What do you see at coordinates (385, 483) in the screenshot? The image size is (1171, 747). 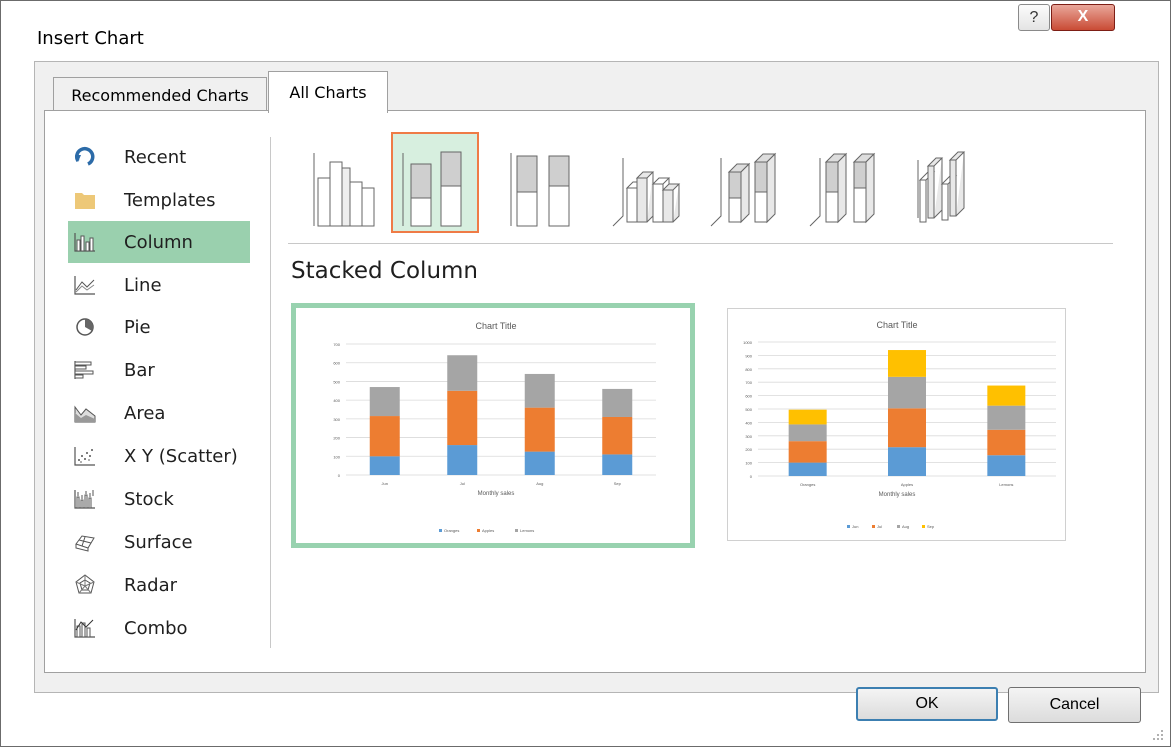 I see `x-tick-label: Jun` at bounding box center [385, 483].